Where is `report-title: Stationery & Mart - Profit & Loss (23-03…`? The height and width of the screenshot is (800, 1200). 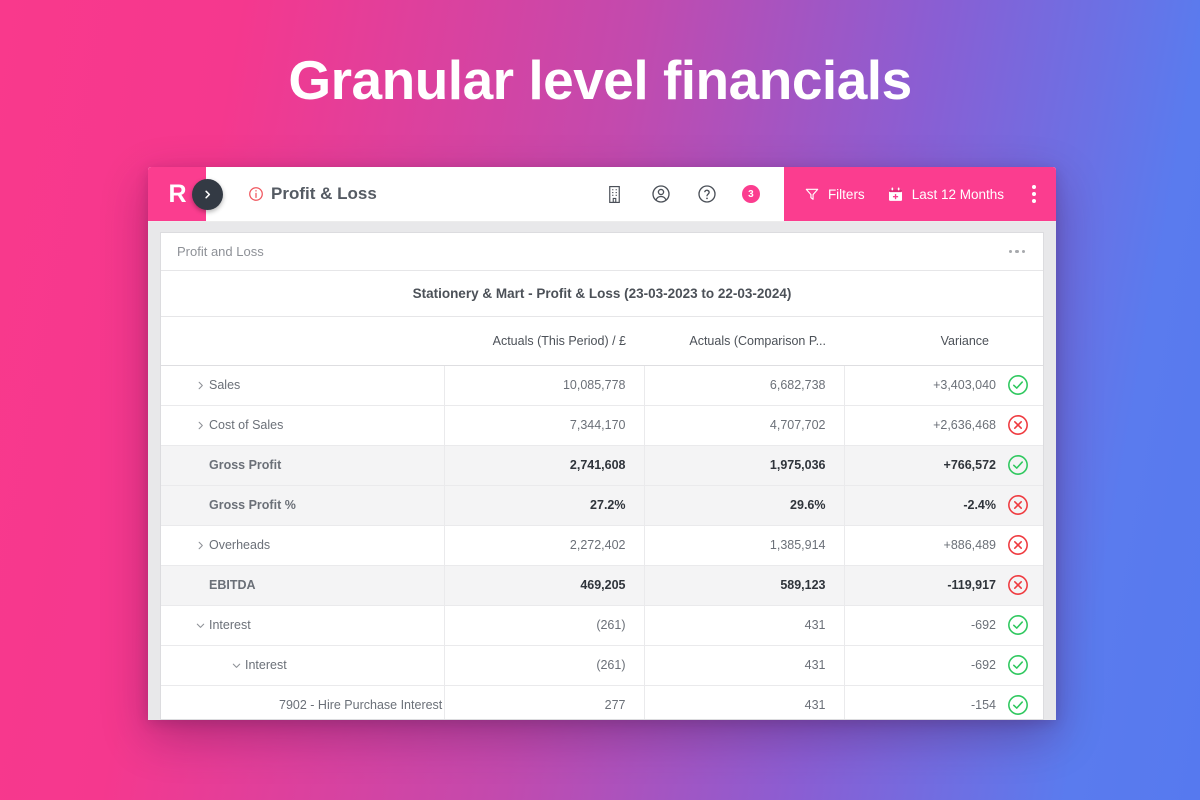 report-title: Stationery & Mart - Profit & Loss (23-03… is located at coordinates (602, 293).